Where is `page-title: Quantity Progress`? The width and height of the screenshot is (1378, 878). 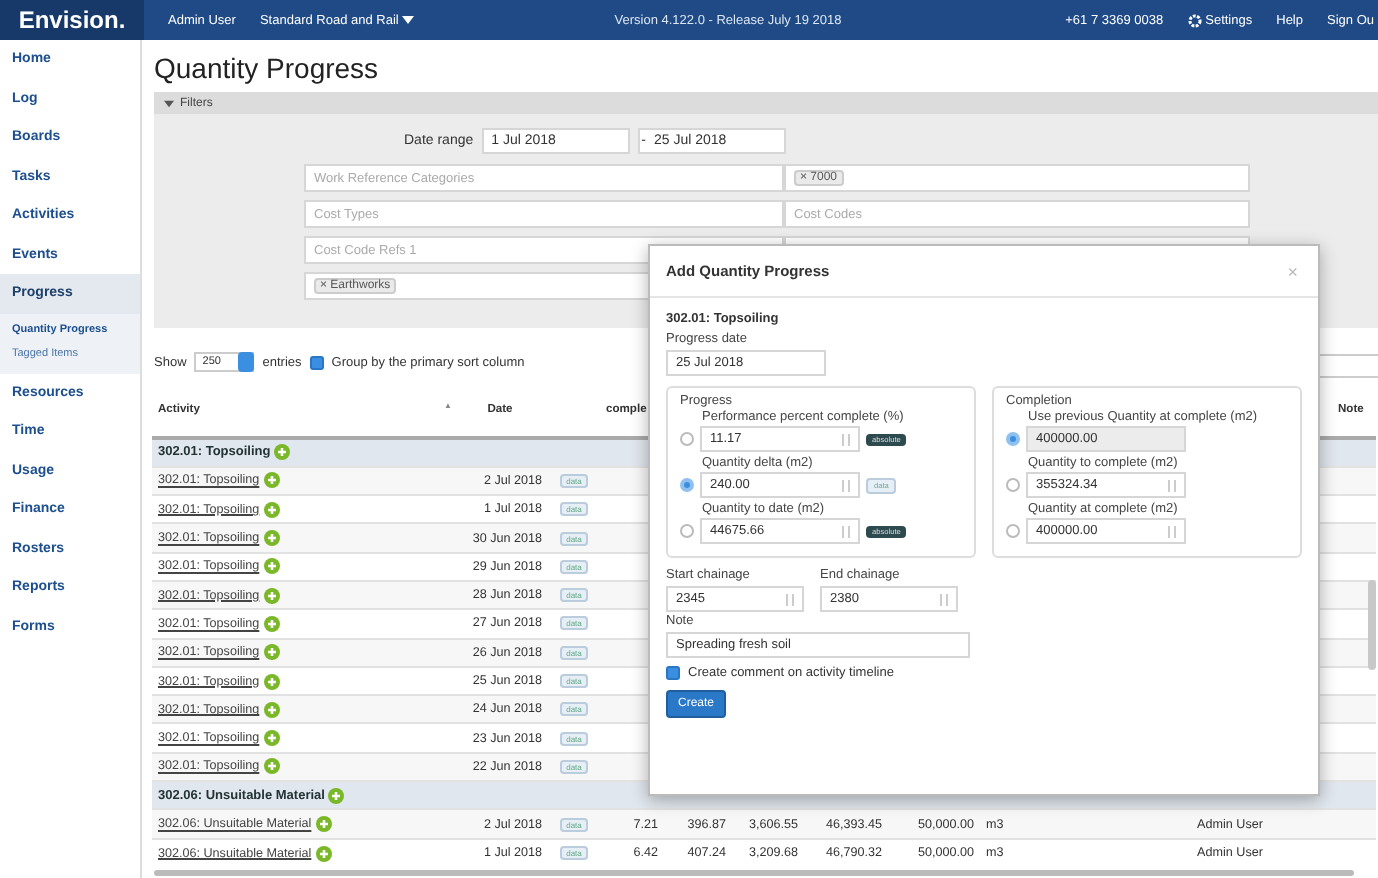
page-title: Quantity Progress is located at coordinates (267, 69).